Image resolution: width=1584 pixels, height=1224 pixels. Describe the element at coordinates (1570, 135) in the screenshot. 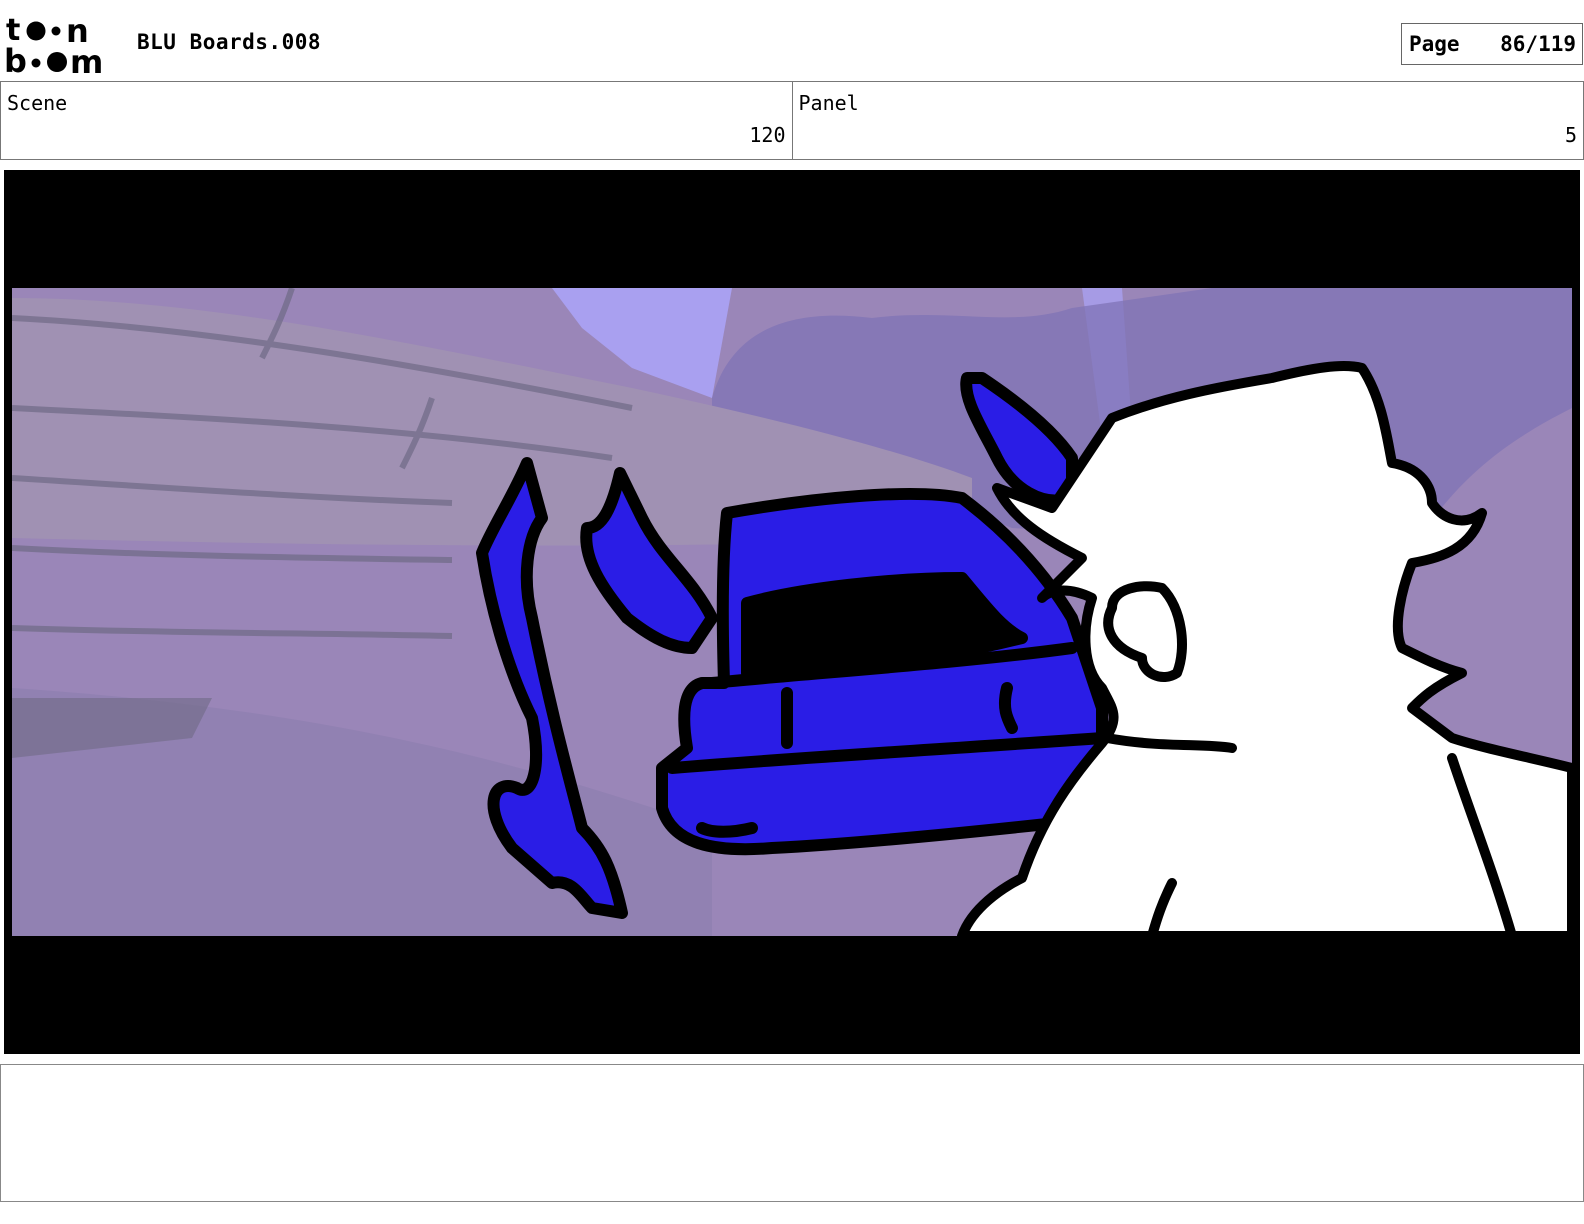

I see `panel-number: 5` at that location.